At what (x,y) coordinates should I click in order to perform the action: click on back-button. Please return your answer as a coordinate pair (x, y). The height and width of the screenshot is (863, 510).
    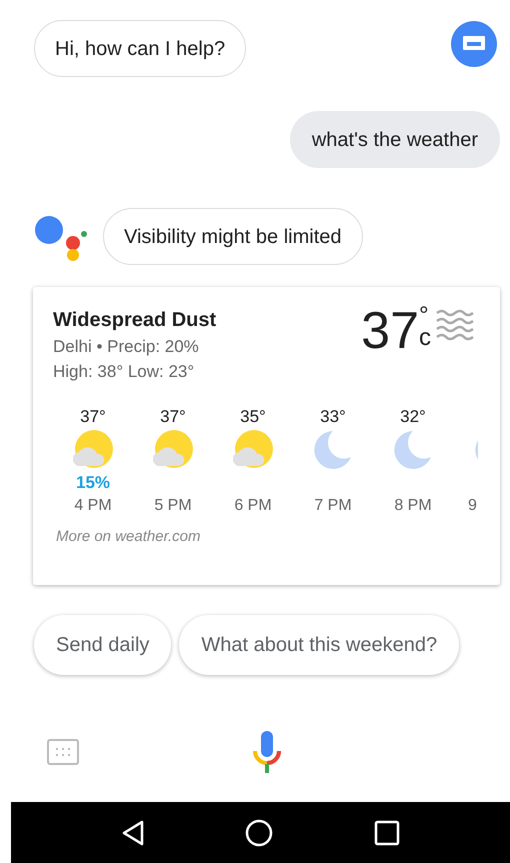
    Looking at the image, I should click on (133, 832).